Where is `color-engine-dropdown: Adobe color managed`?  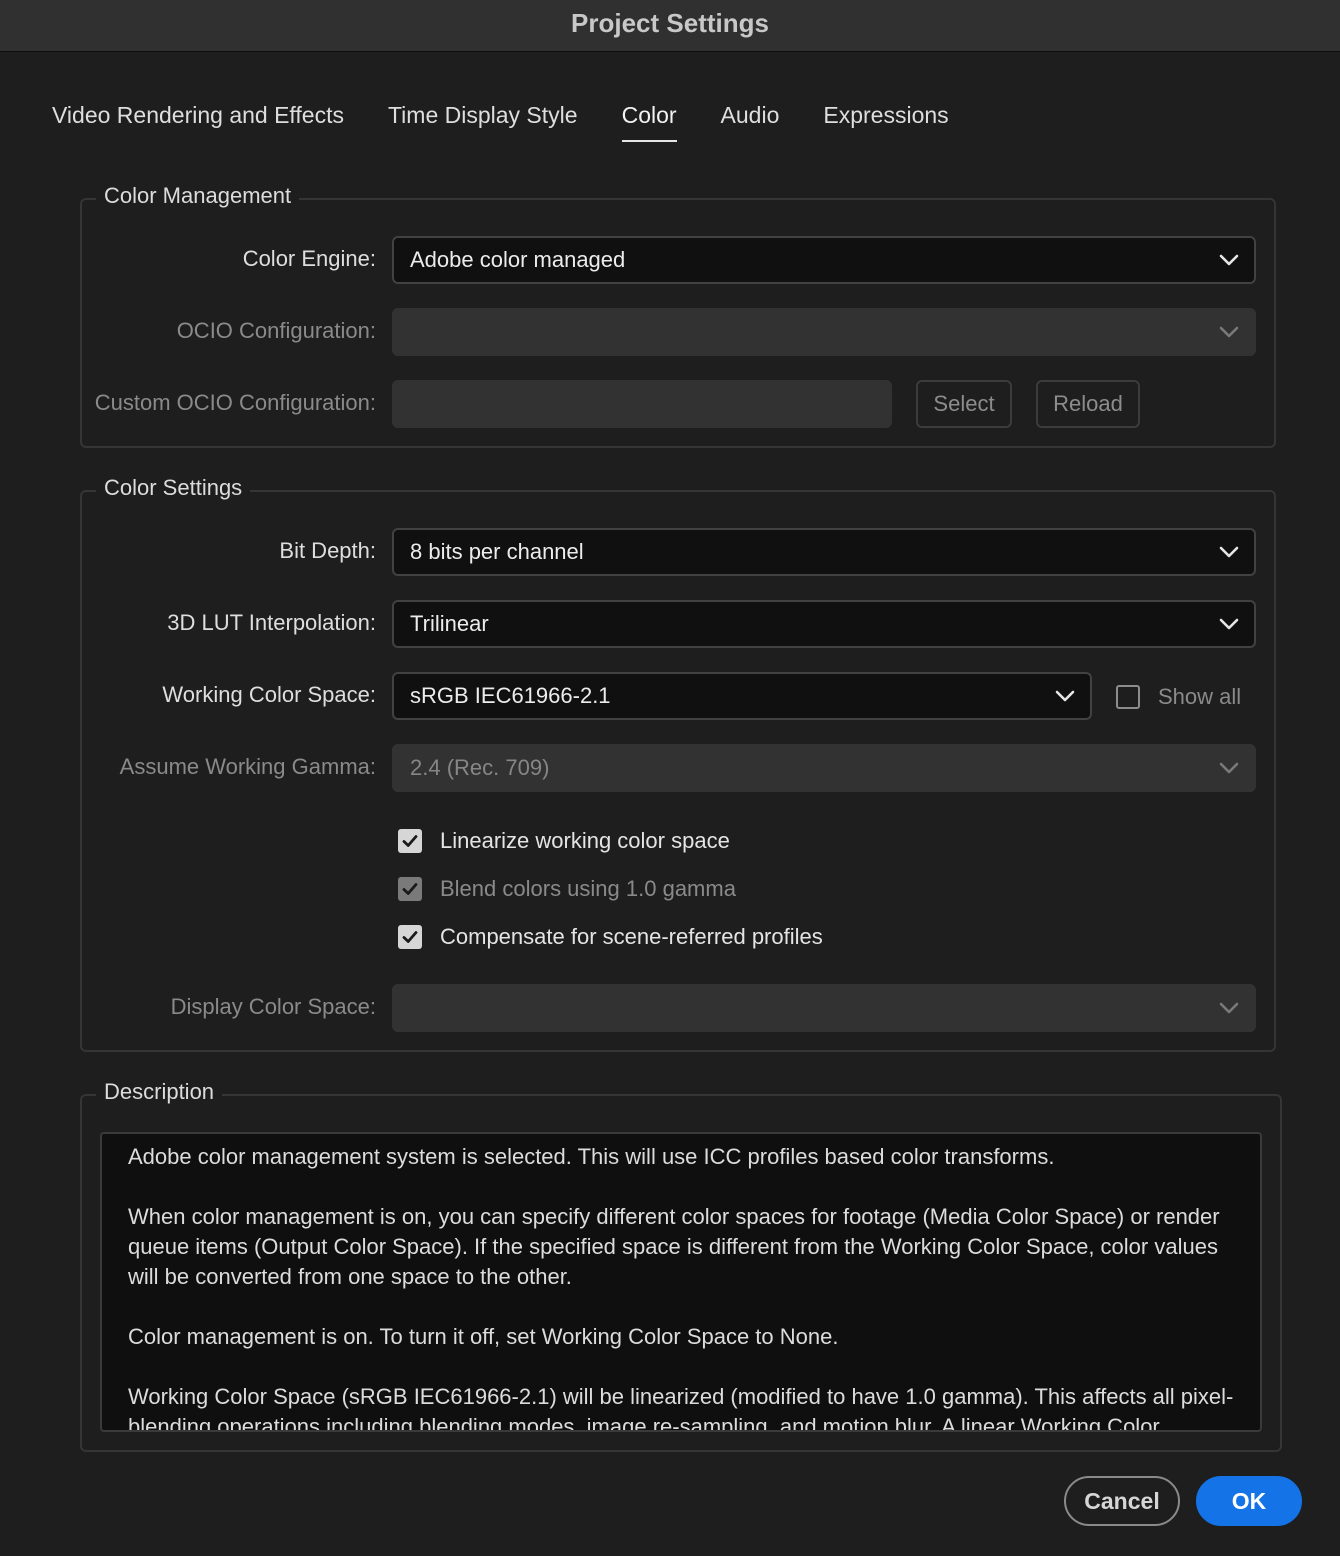 color-engine-dropdown: Adobe color managed is located at coordinates (824, 260).